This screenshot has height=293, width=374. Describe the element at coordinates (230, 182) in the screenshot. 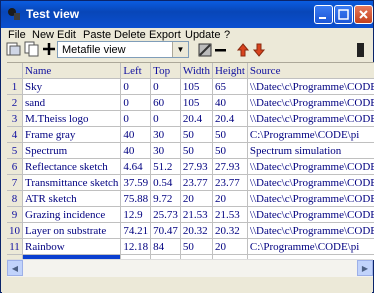

I see `cell-height: 23.77` at that location.